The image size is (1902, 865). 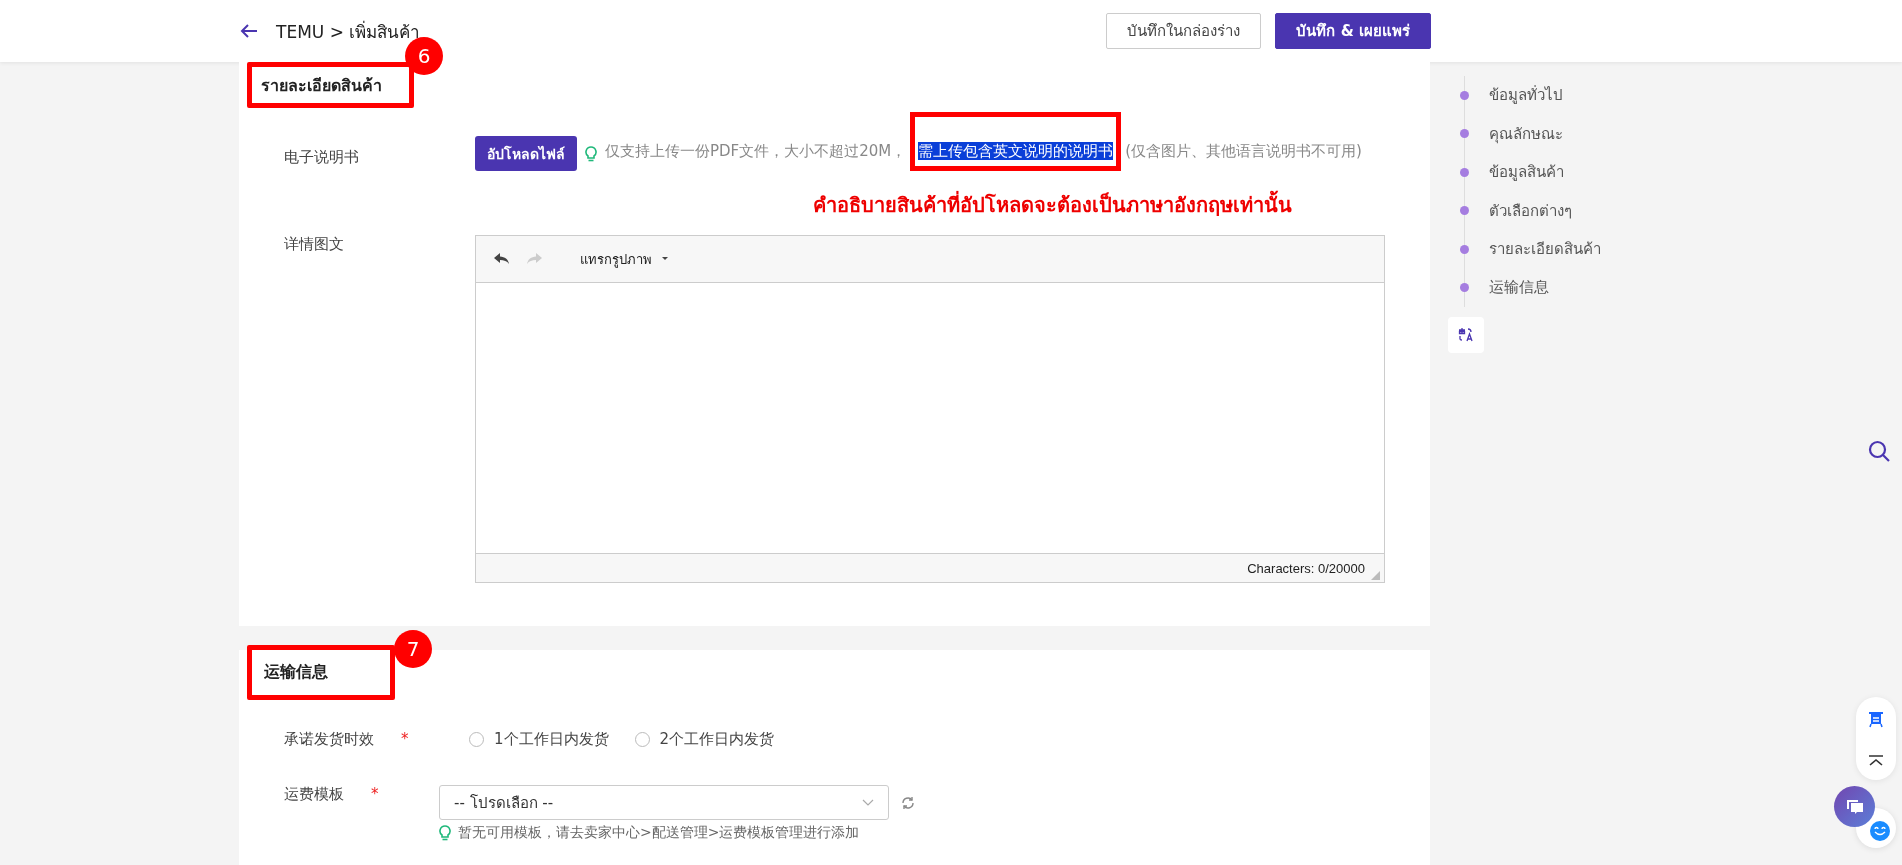 I want to click on annotation-note: คำอธิบายสินค้าที่อัปโหลดจะต้องเป็นภาษาอังกฤษเท่านั้น, so click(x=1117, y=205).